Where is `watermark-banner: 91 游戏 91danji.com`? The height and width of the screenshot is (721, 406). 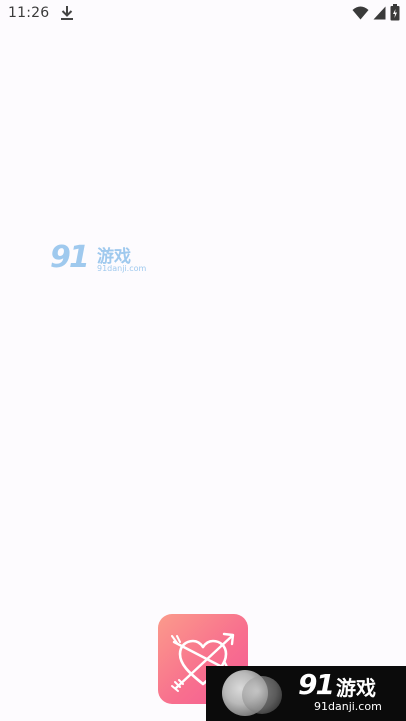 watermark-banner: 91 游戏 91danji.com is located at coordinates (306, 693).